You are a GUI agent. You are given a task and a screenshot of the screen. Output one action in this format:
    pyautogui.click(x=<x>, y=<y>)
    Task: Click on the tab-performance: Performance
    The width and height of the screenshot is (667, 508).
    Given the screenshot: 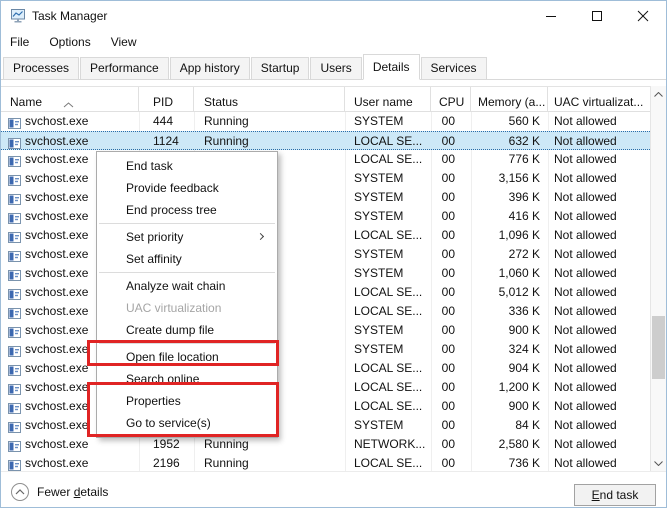 What is the action you would take?
    pyautogui.click(x=124, y=68)
    